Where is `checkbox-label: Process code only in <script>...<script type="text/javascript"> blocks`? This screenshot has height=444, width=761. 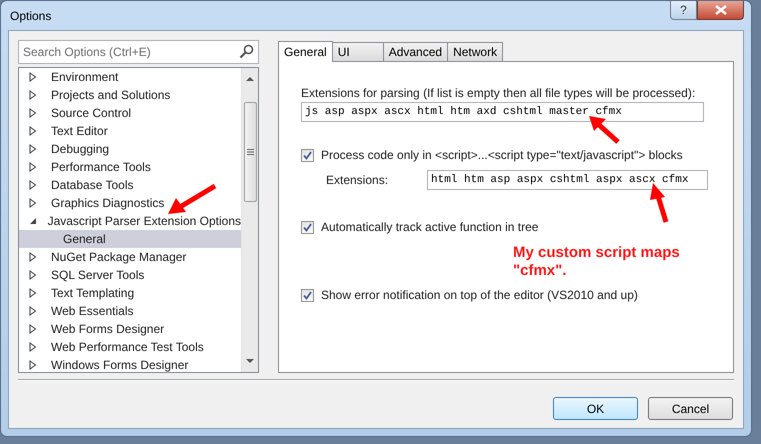 checkbox-label: Process code only in <script>...<script type="text/javascript"> blocks is located at coordinates (502, 155).